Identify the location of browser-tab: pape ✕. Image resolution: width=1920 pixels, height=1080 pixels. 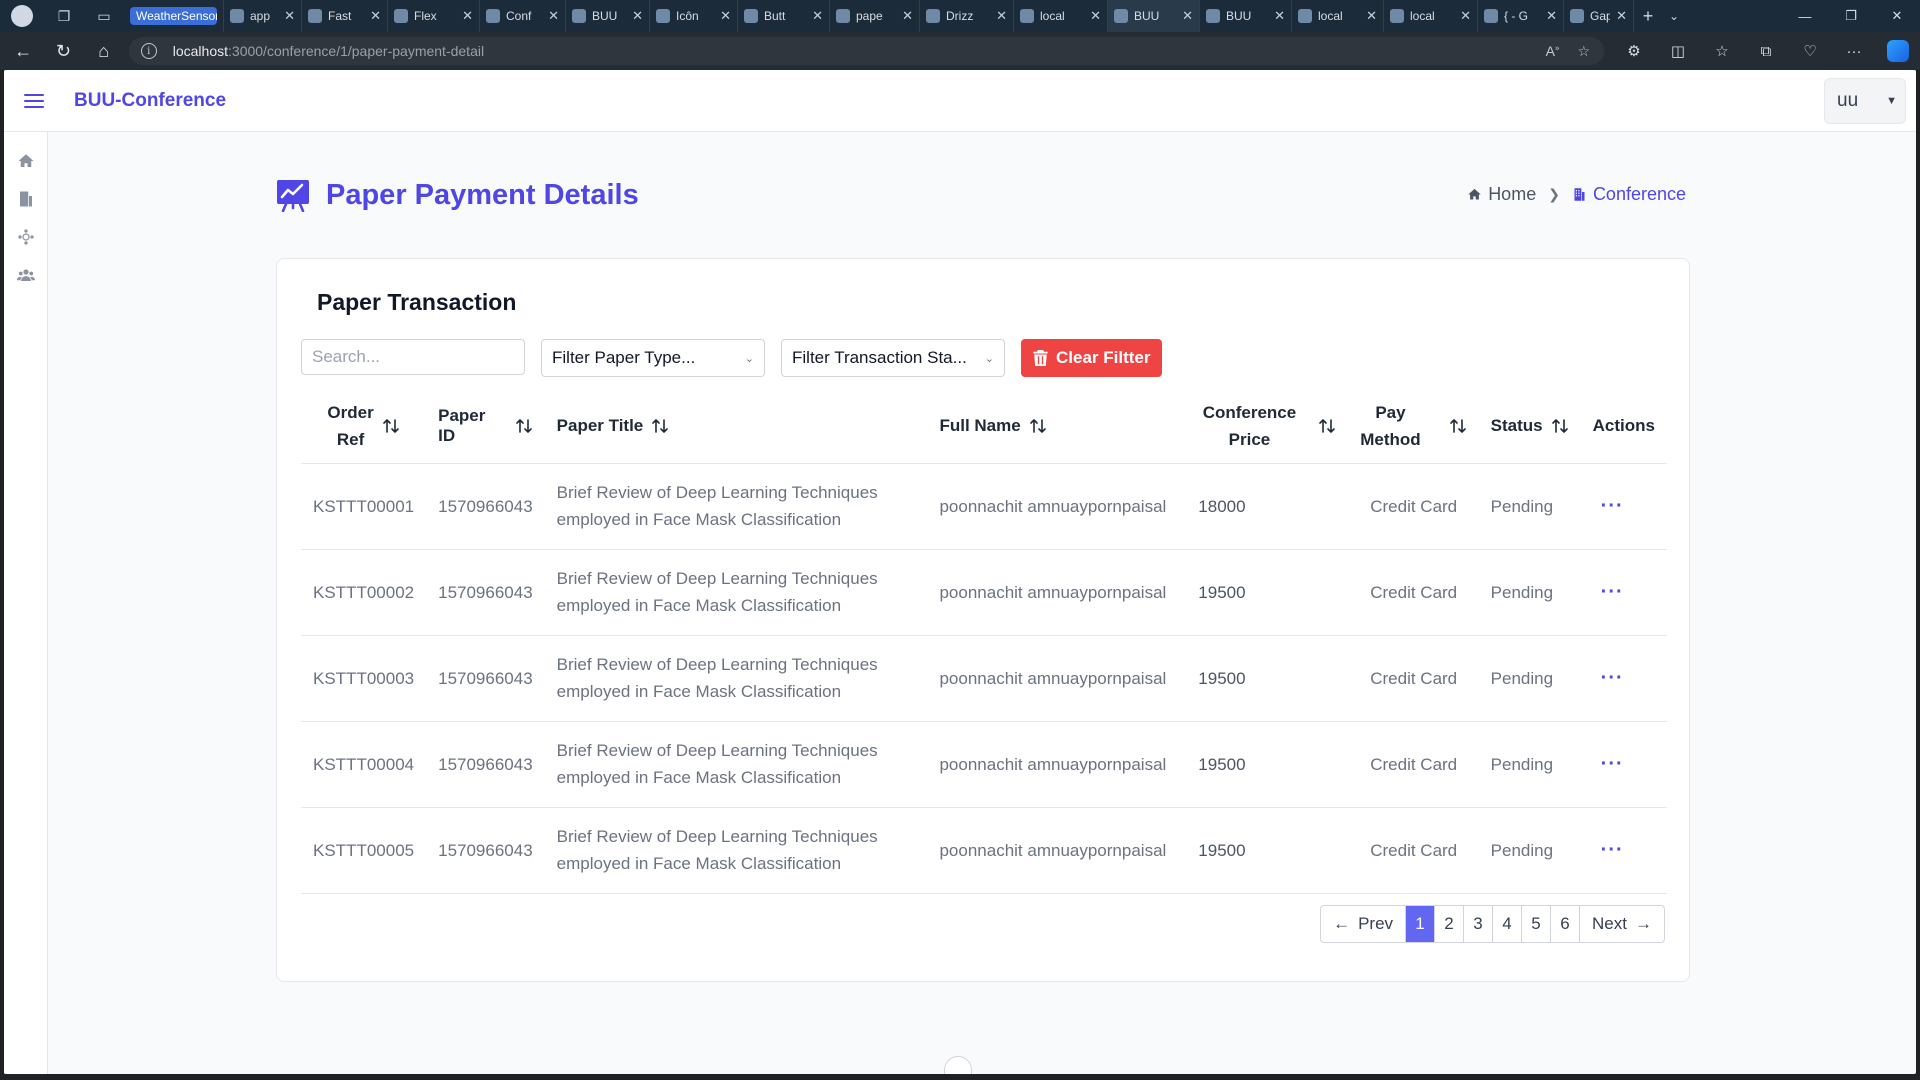
(875, 16).